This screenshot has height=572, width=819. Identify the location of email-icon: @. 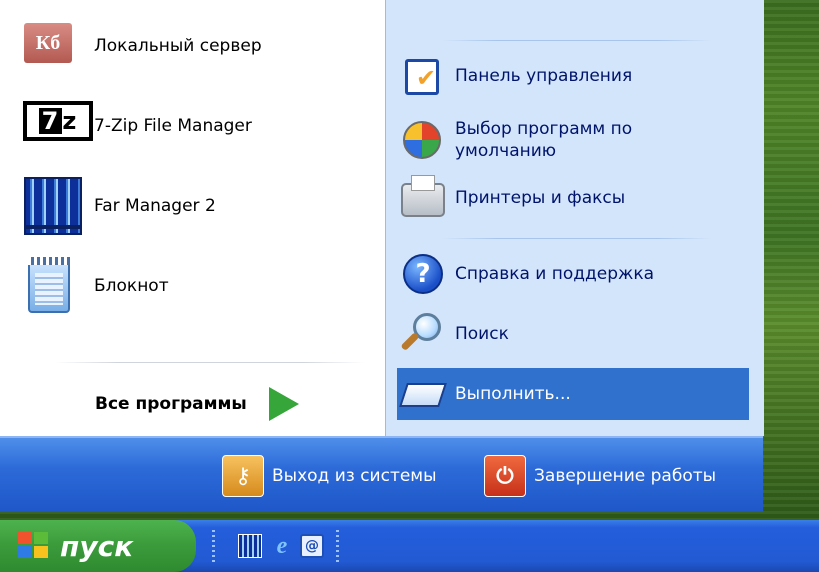
(312, 546).